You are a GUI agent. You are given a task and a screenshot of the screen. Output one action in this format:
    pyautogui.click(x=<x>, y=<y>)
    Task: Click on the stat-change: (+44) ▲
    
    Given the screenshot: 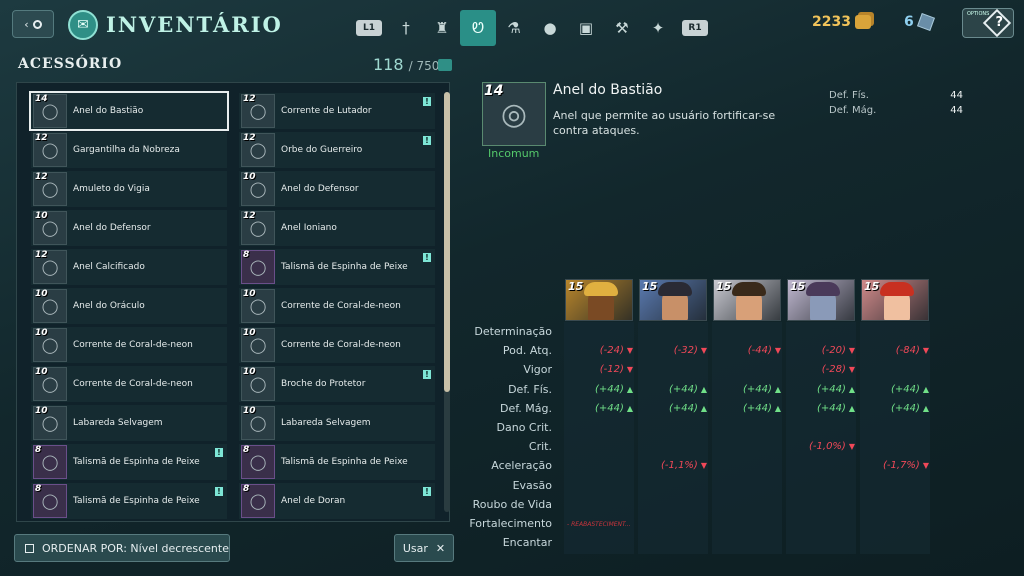 What is the action you would take?
    pyautogui.click(x=762, y=408)
    